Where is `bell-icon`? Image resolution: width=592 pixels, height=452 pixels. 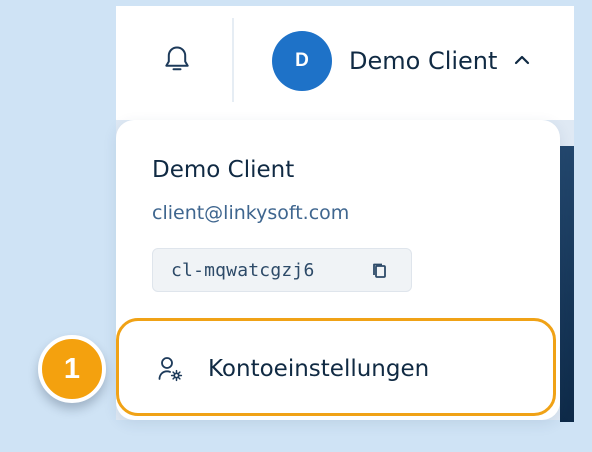
bell-icon is located at coordinates (177, 58).